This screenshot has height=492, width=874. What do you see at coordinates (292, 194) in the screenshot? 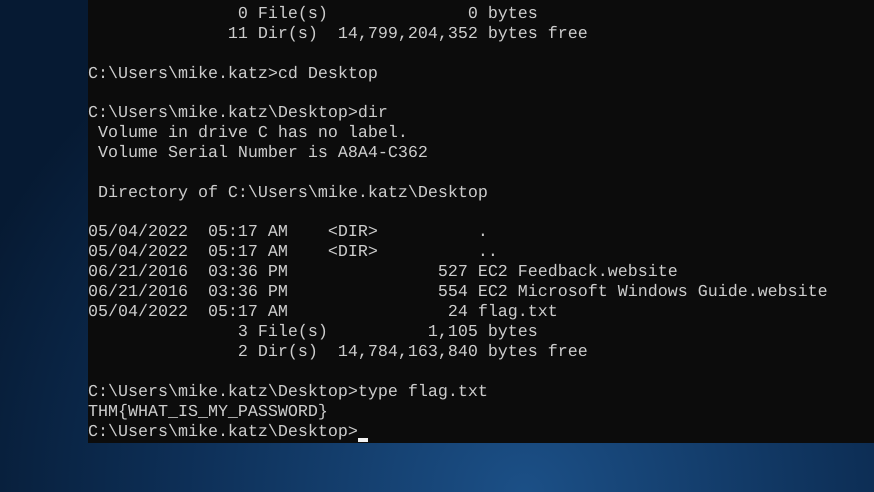
I see `terminal-line: Directory of C:\Users\mike.katz\Desktop` at bounding box center [292, 194].